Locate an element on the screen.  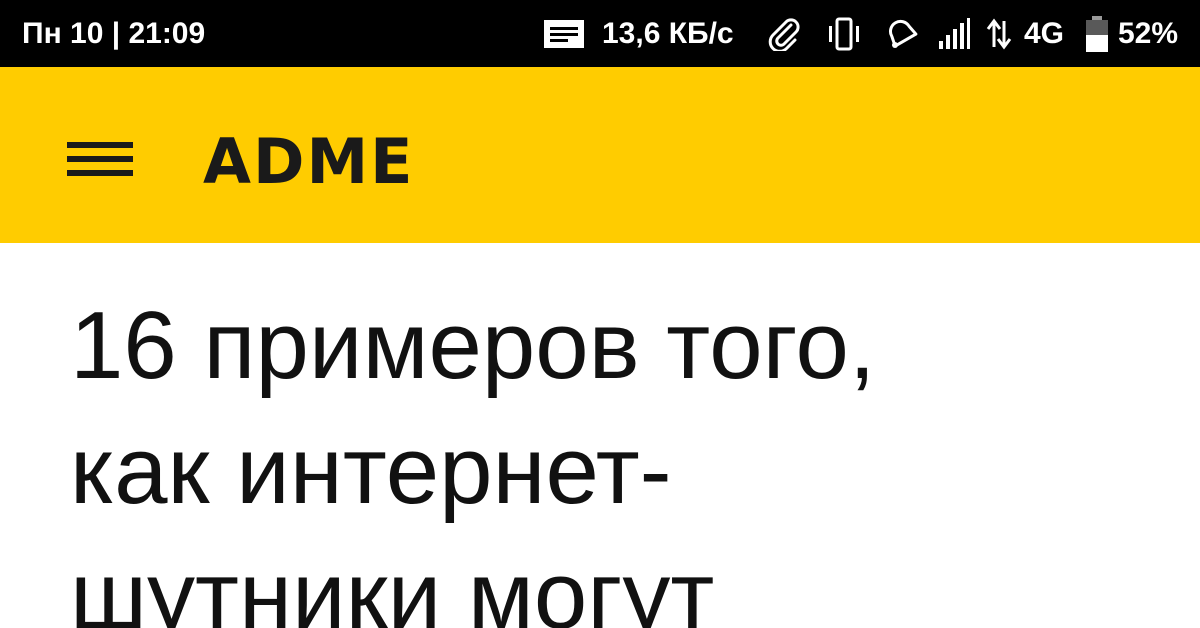
adme-logo: ADME is located at coordinates (309, 162).